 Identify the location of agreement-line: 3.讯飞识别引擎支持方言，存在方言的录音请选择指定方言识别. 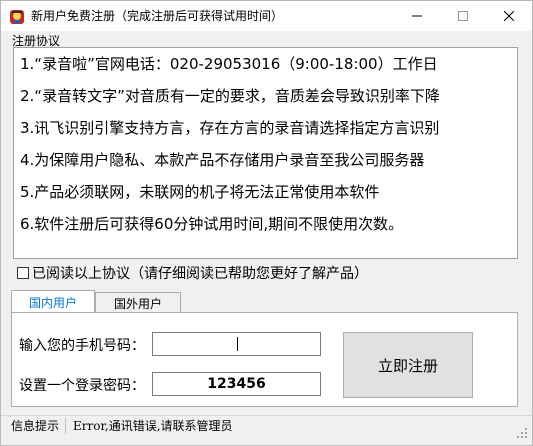
(230, 128).